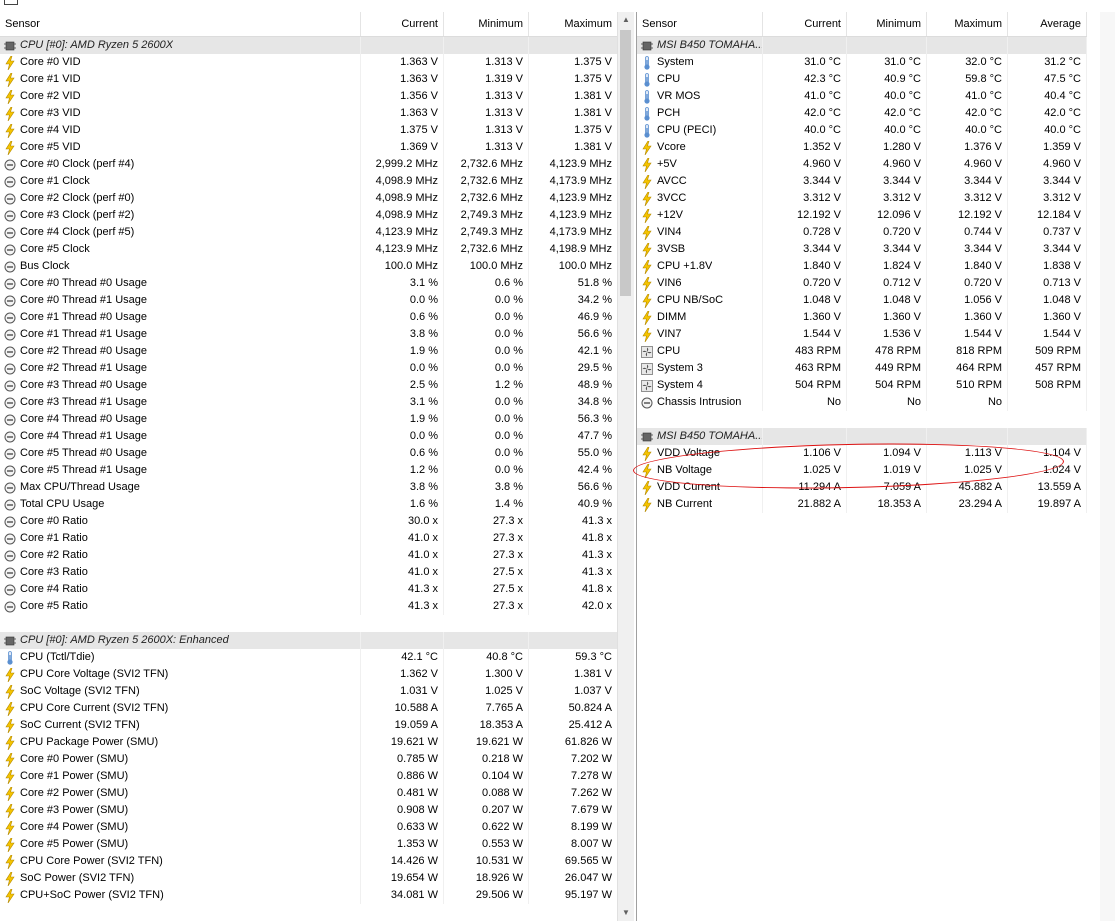  I want to click on sensor-name-cell: System 3, so click(700, 368).